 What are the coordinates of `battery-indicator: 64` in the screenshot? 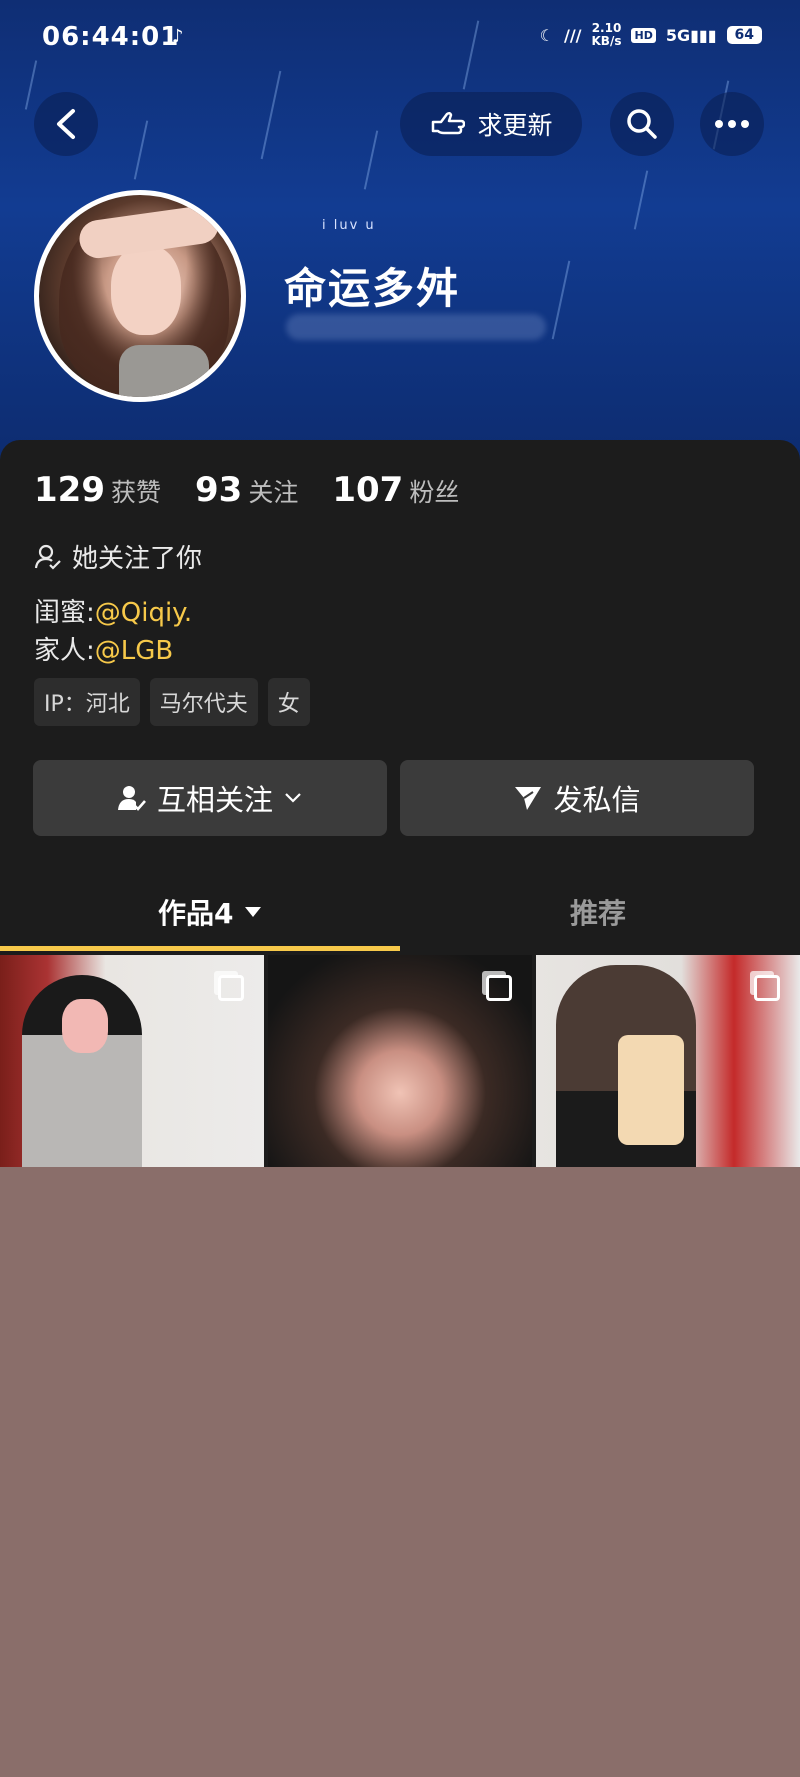 It's located at (744, 35).